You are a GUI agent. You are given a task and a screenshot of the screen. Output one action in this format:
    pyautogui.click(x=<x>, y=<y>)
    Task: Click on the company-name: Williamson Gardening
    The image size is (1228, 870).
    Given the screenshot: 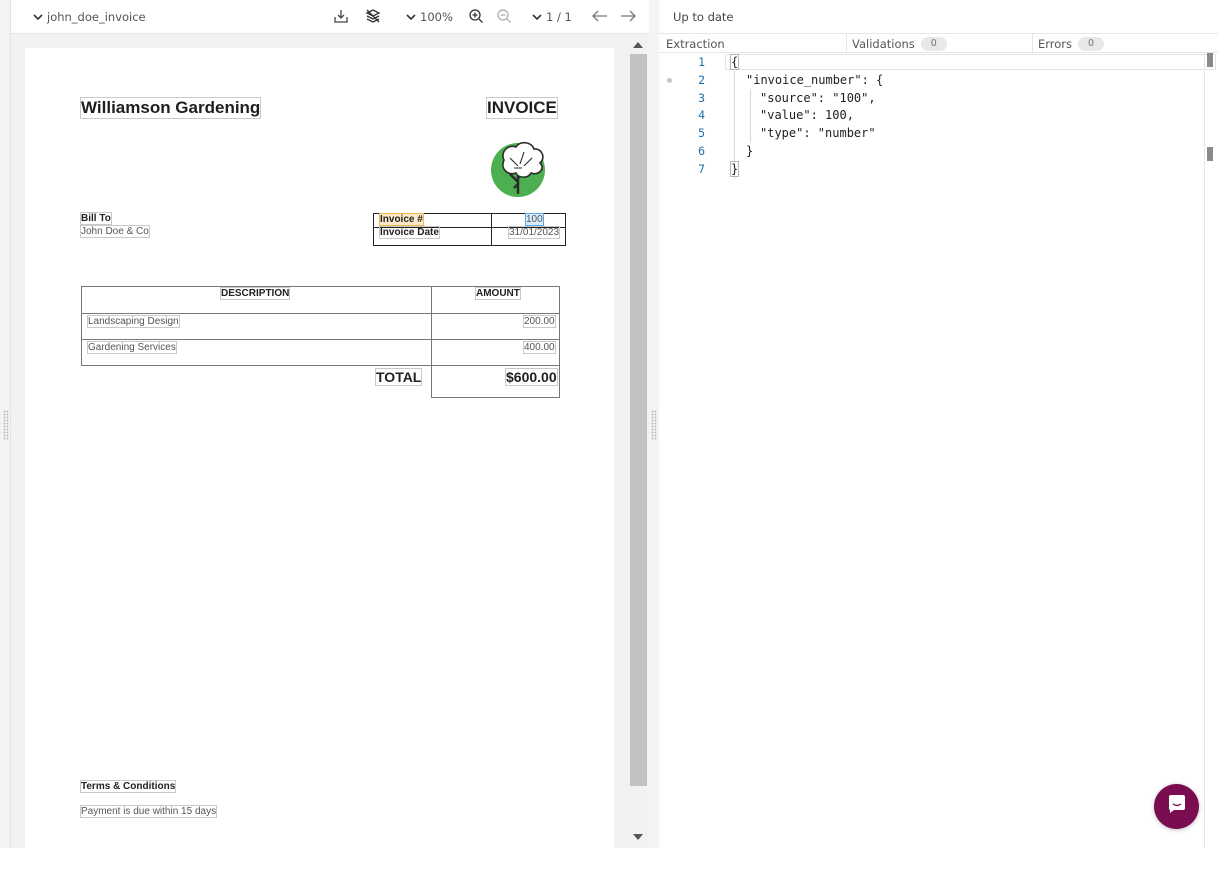 What is the action you would take?
    pyautogui.click(x=170, y=108)
    